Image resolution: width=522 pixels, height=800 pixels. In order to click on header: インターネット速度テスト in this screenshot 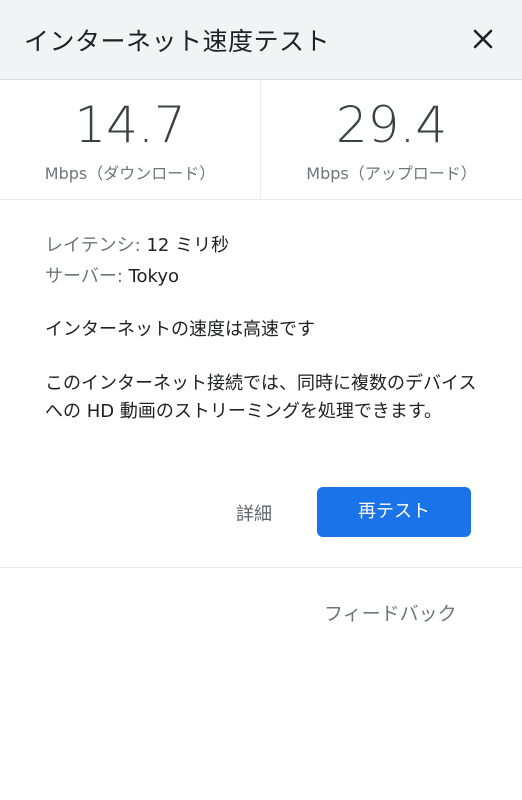, I will do `click(261, 40)`.